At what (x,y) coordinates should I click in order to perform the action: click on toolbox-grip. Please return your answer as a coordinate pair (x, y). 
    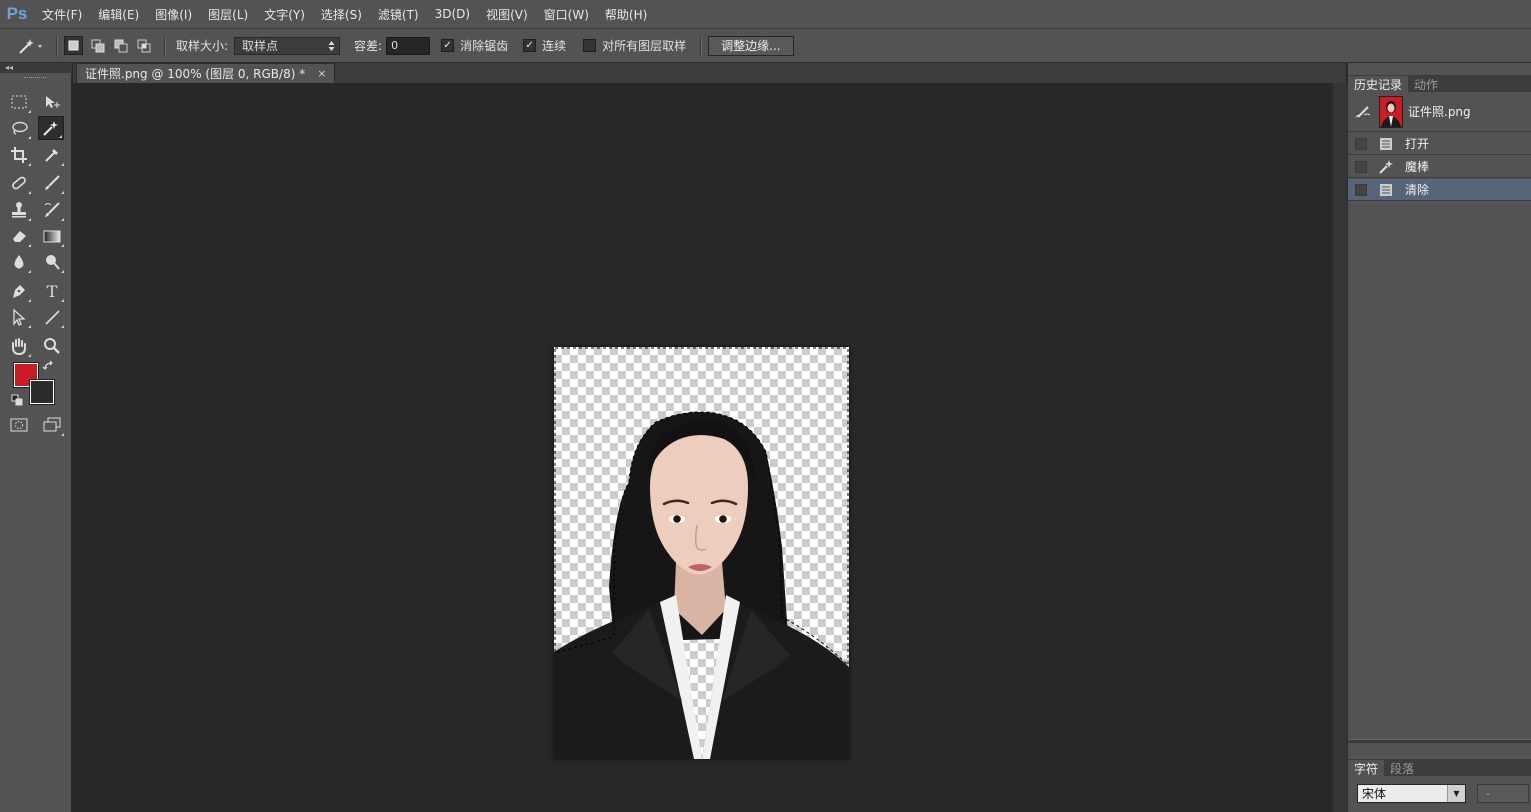
    Looking at the image, I should click on (35, 78).